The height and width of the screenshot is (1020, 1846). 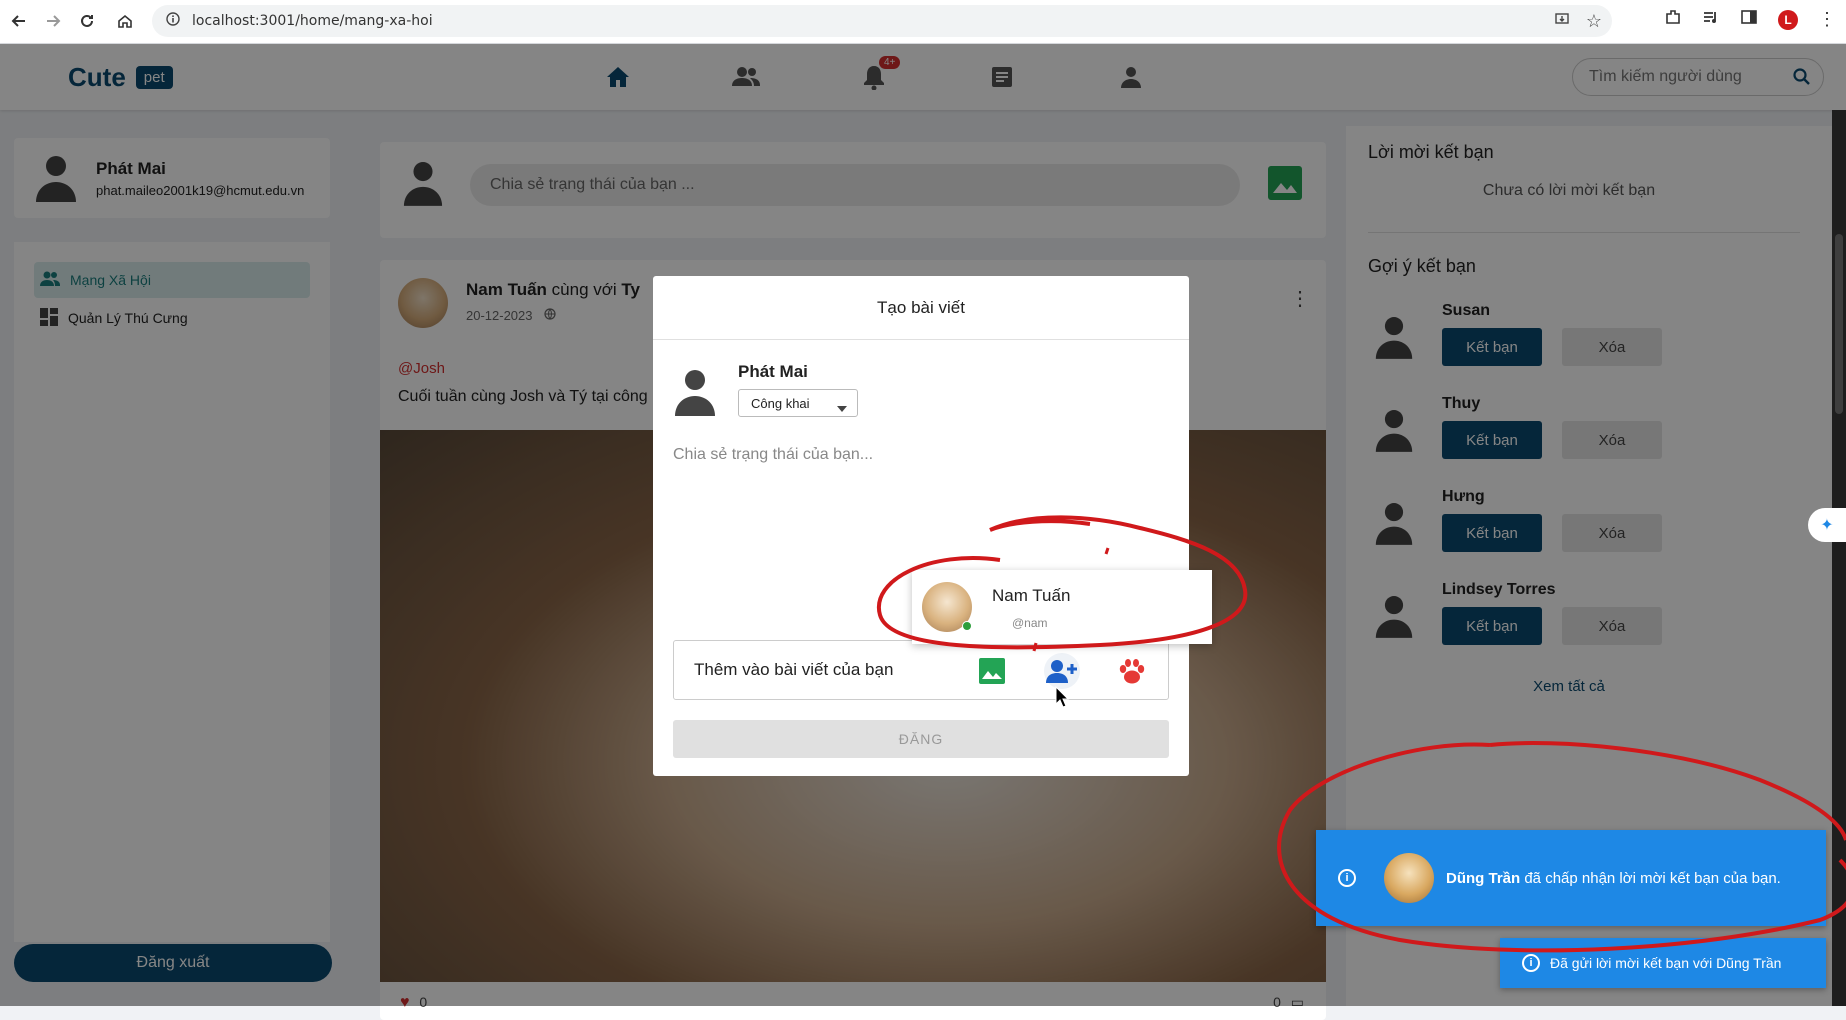 What do you see at coordinates (1062, 699) in the screenshot?
I see `mouse-cursor-icon` at bounding box center [1062, 699].